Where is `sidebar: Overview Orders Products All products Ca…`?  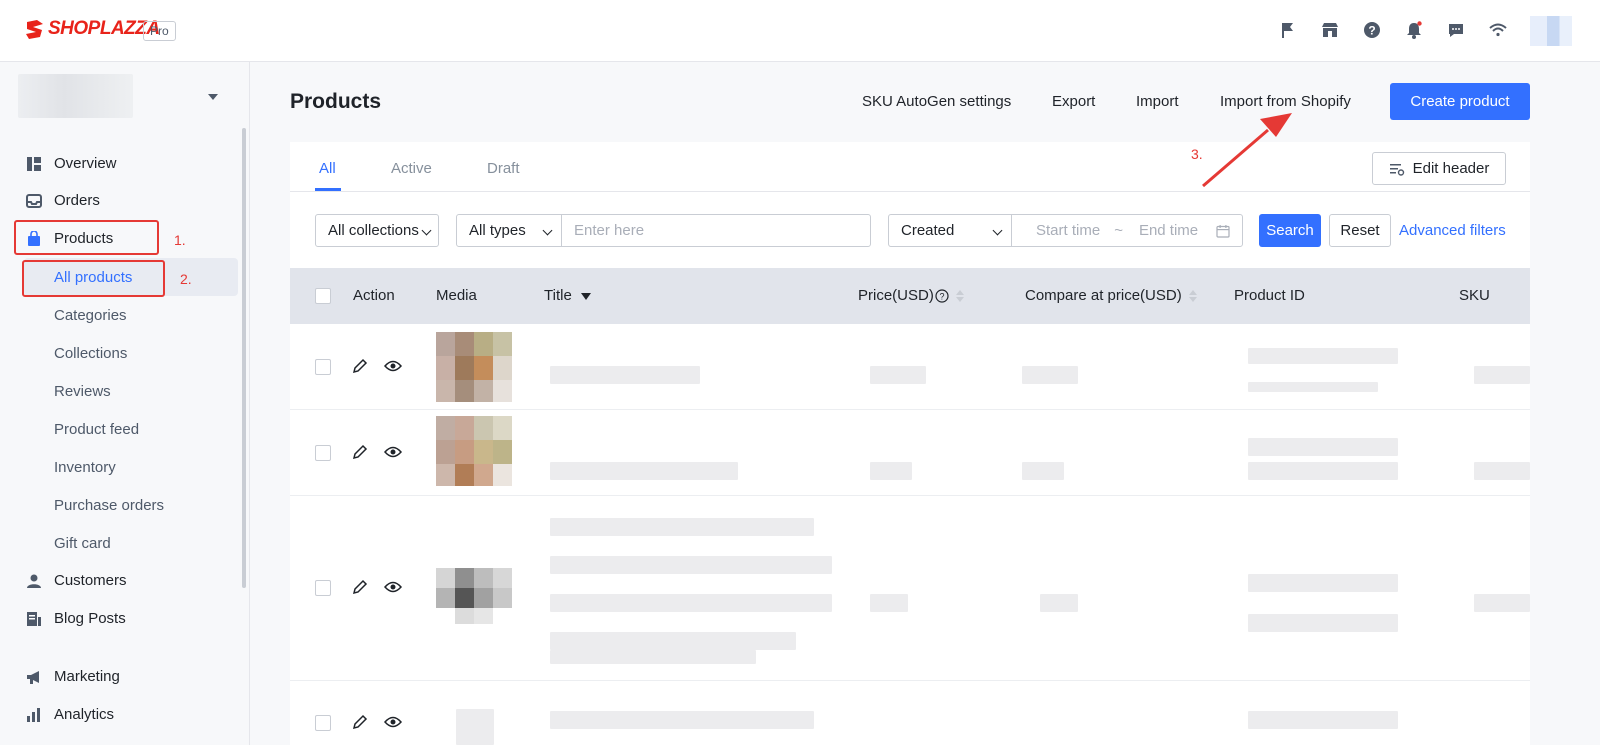
sidebar: Overview Orders Products All products Ca… is located at coordinates (125, 403).